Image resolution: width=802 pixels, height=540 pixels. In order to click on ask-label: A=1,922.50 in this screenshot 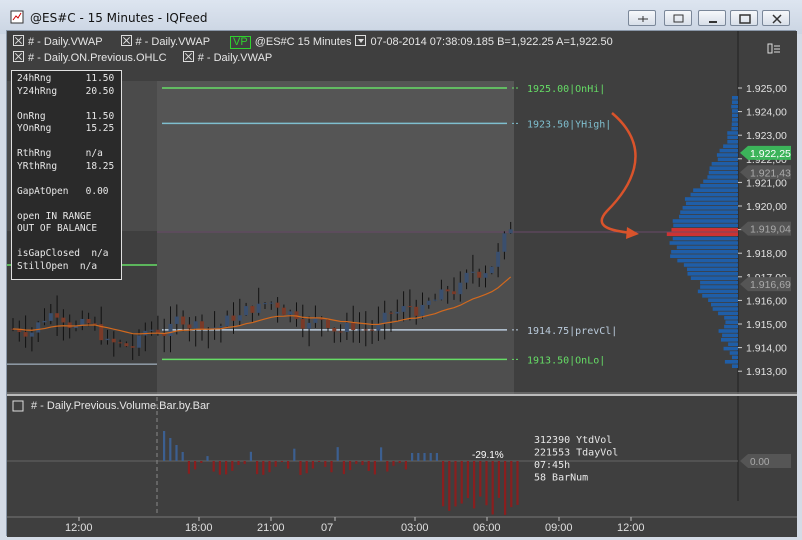, I will do `click(584, 42)`.